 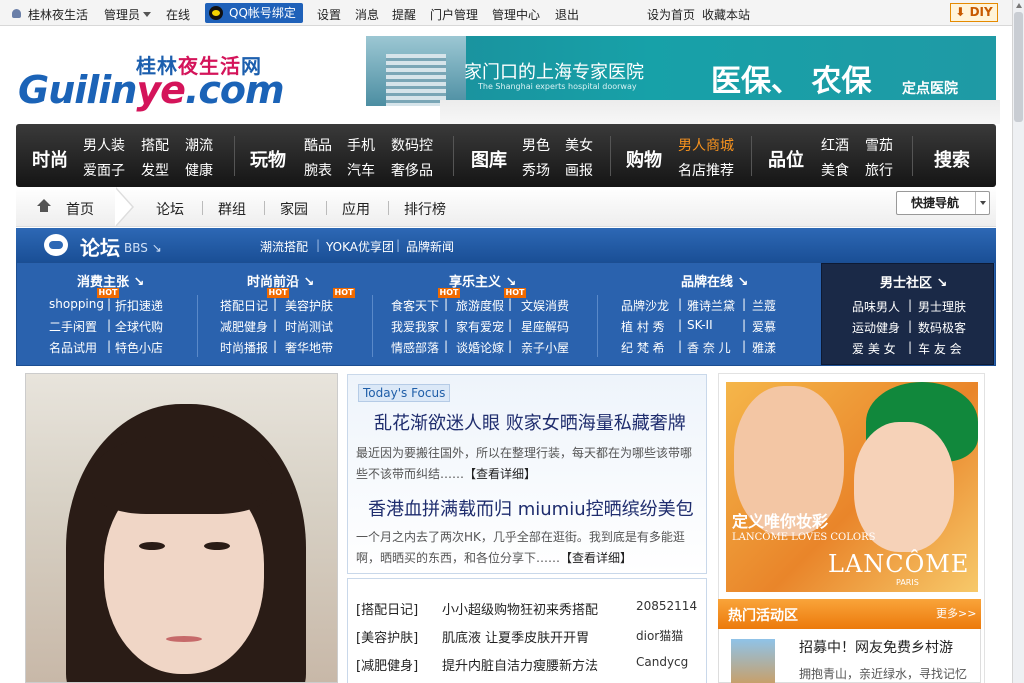 What do you see at coordinates (879, 170) in the screenshot?
I see `nav-item-travel: 旅行` at bounding box center [879, 170].